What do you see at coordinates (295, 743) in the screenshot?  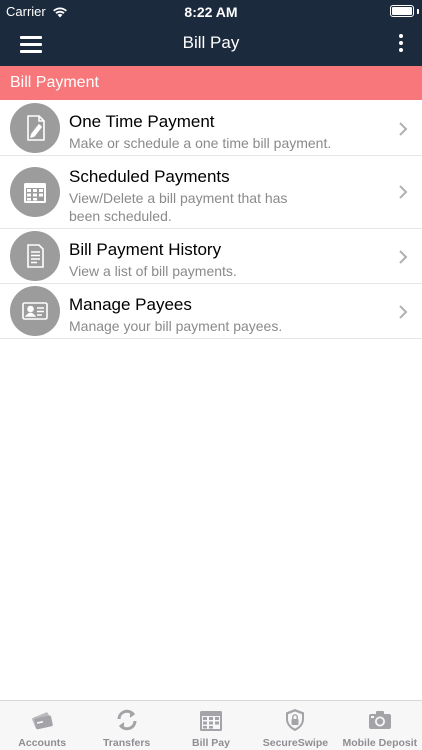 I see `tab-label: SecureSwipe` at bounding box center [295, 743].